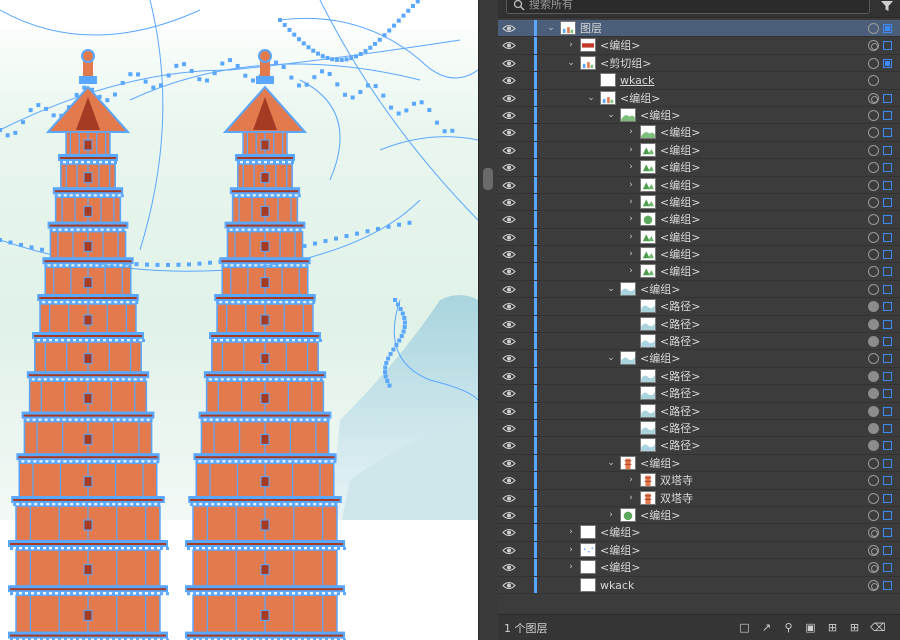 The width and height of the screenshot is (900, 640). Describe the element at coordinates (625, 63) in the screenshot. I see `layer-name: <剪切组>` at that location.